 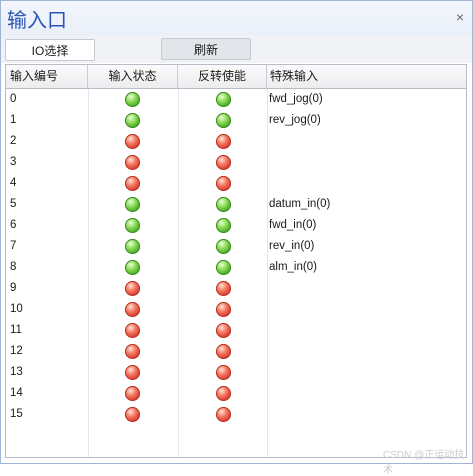 I want to click on table-row: 8 alm_in(0), so click(x=236, y=267).